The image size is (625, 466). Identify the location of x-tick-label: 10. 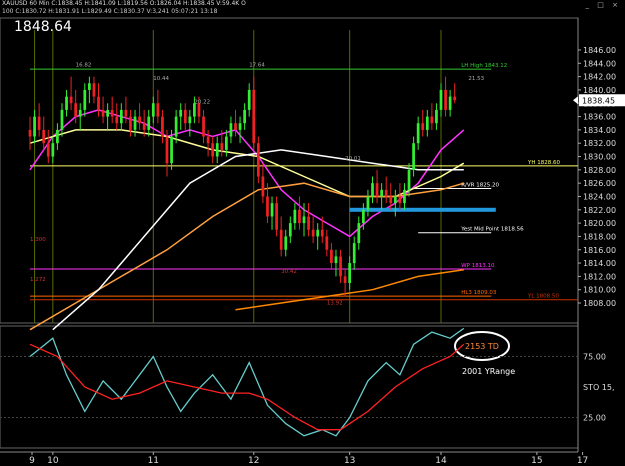
(53, 461).